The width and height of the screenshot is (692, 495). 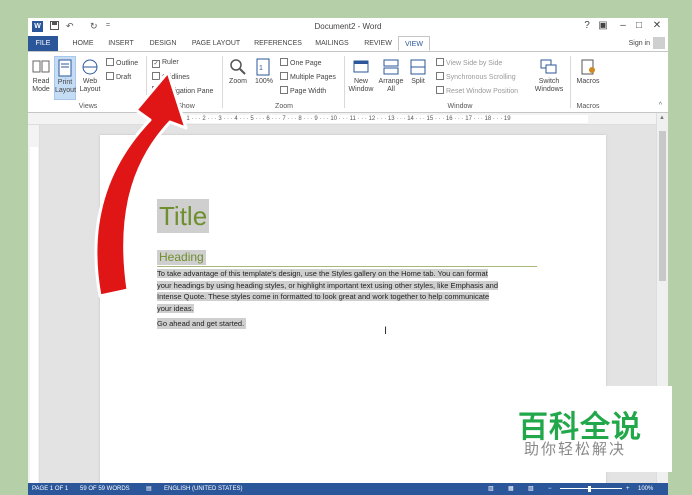 I want to click on new-window-label: New Window, so click(x=361, y=85).